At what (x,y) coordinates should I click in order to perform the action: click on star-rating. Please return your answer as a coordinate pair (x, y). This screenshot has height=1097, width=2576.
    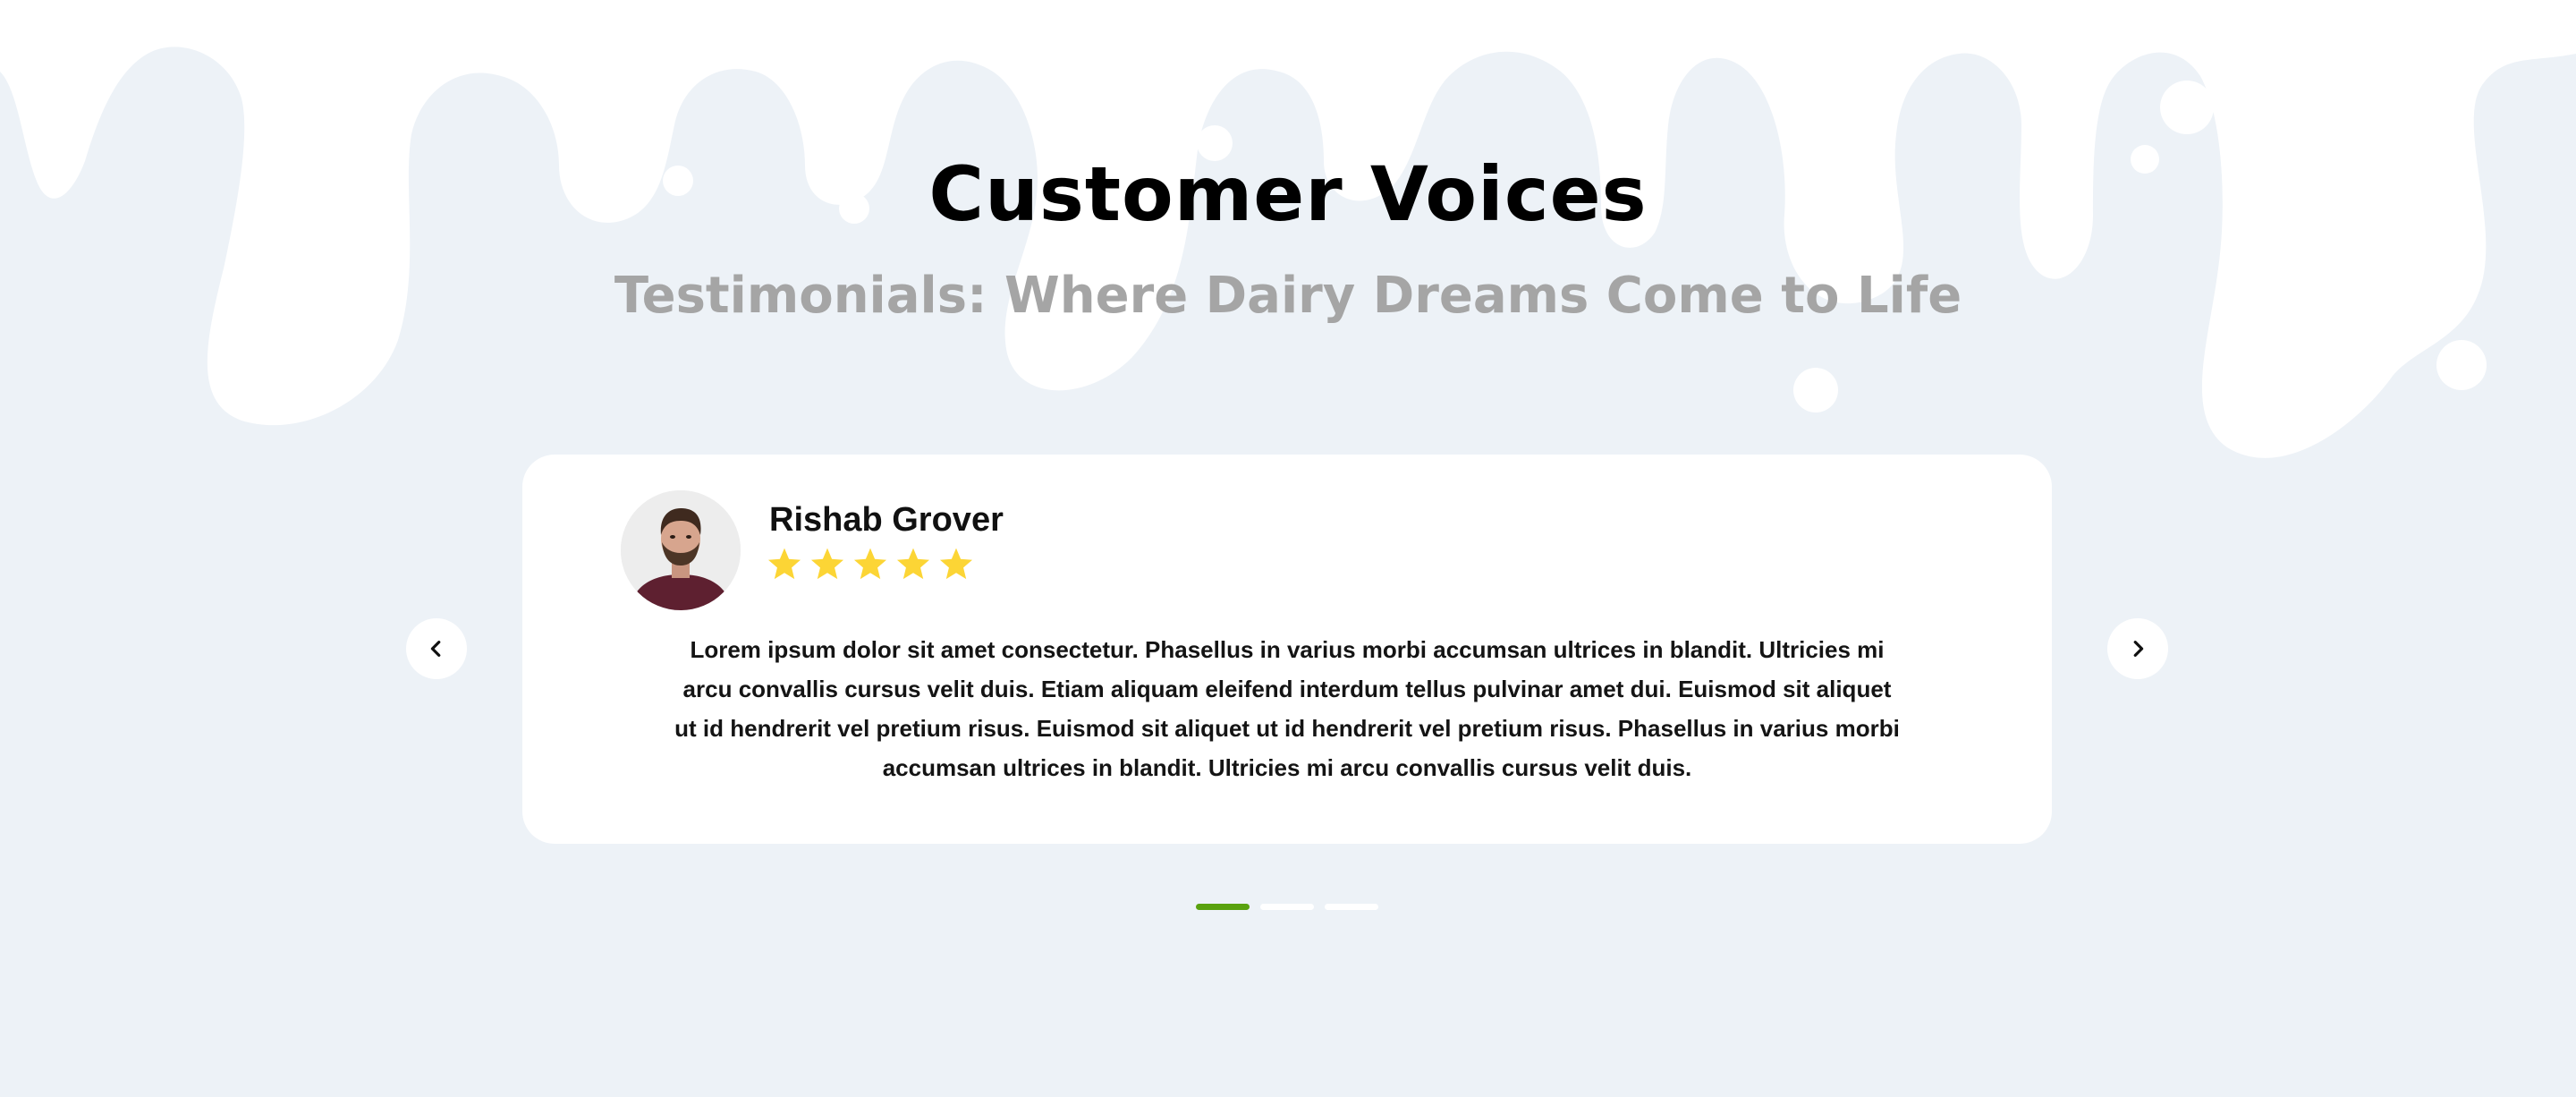
    Looking at the image, I should click on (870, 564).